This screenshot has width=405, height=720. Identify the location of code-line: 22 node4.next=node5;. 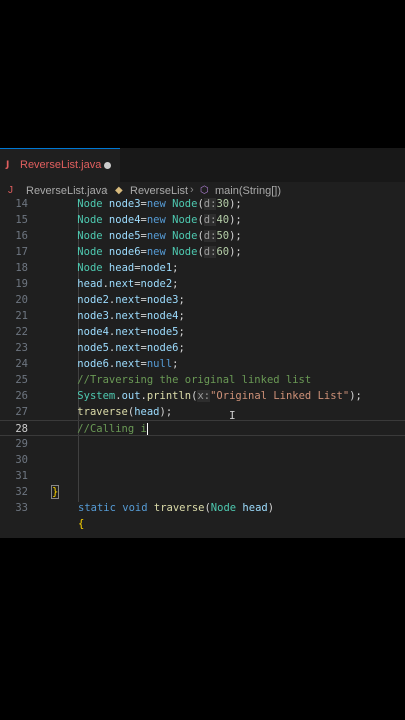
(202, 332).